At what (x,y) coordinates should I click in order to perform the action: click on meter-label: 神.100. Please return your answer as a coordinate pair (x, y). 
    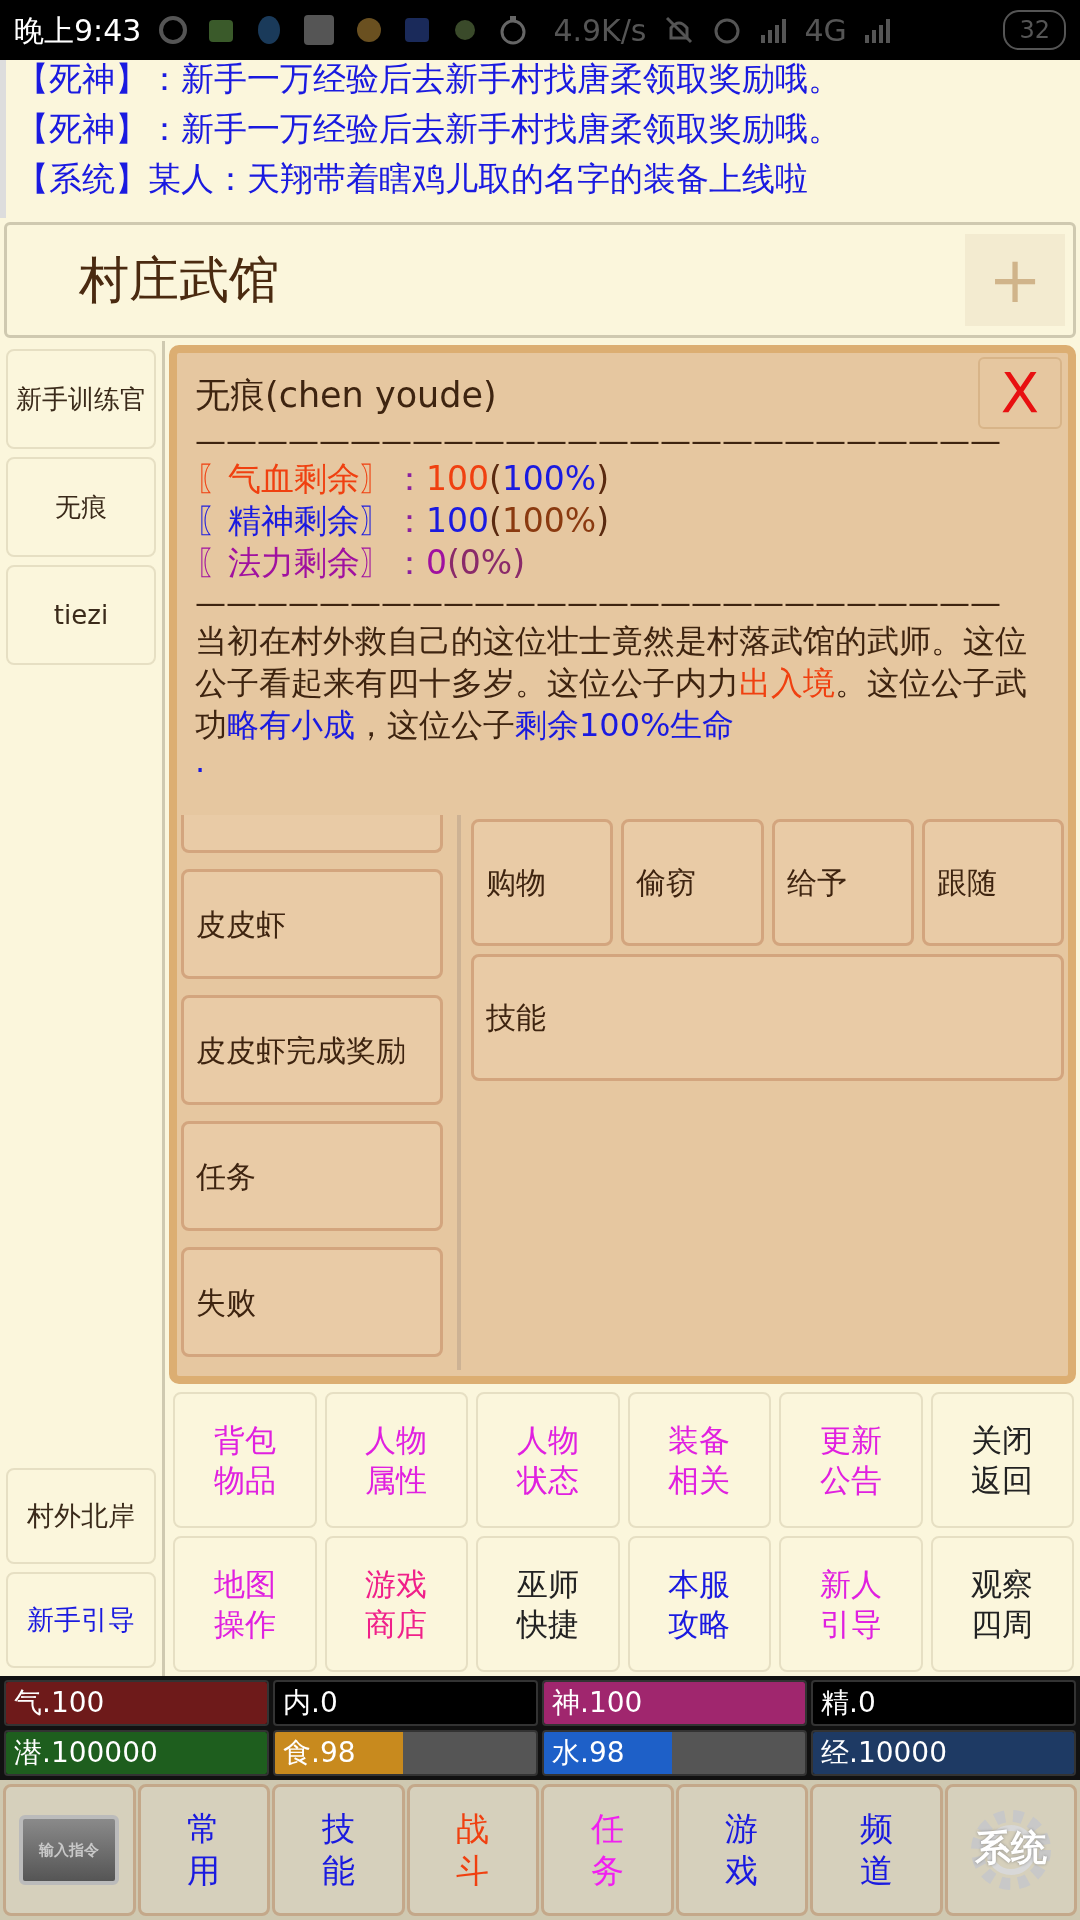
    Looking at the image, I should click on (597, 1702).